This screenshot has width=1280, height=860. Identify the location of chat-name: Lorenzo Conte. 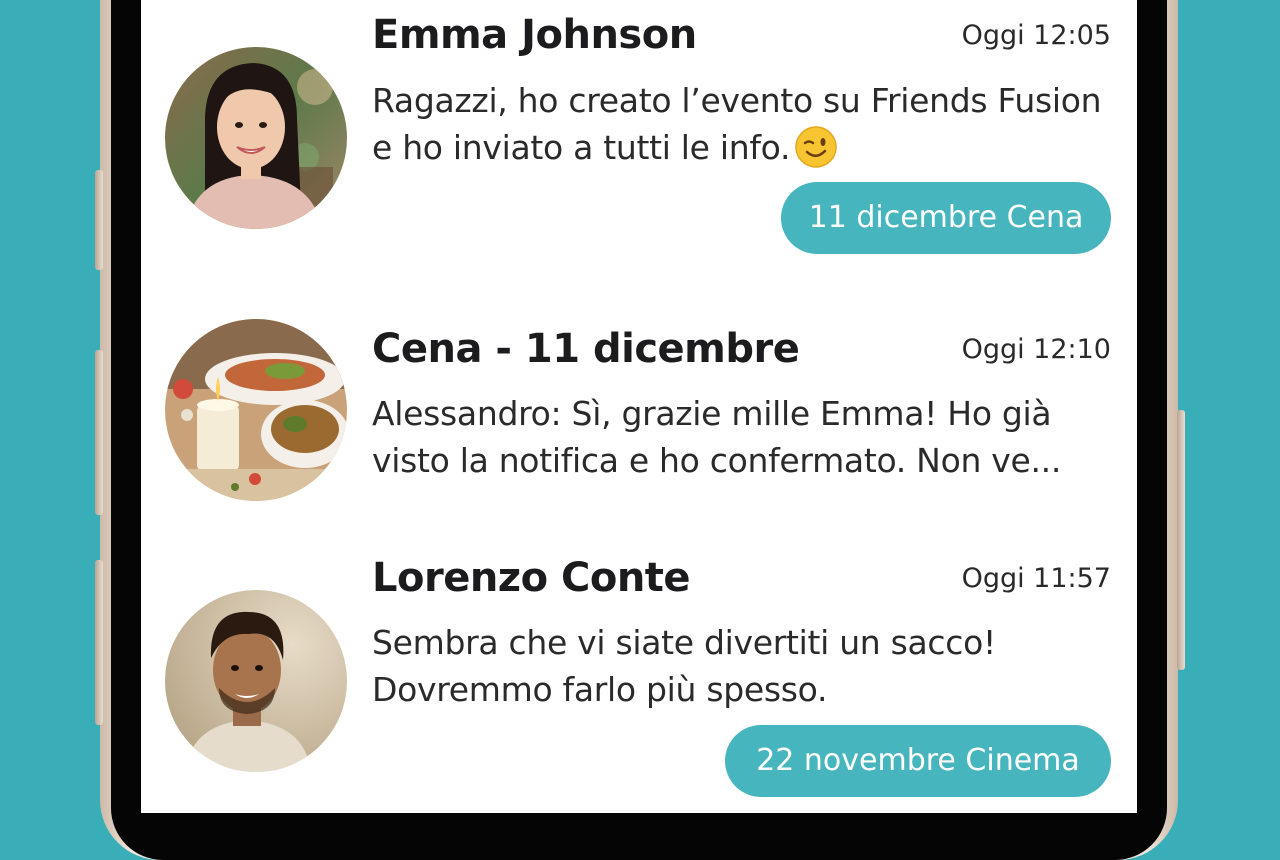
(531, 578).